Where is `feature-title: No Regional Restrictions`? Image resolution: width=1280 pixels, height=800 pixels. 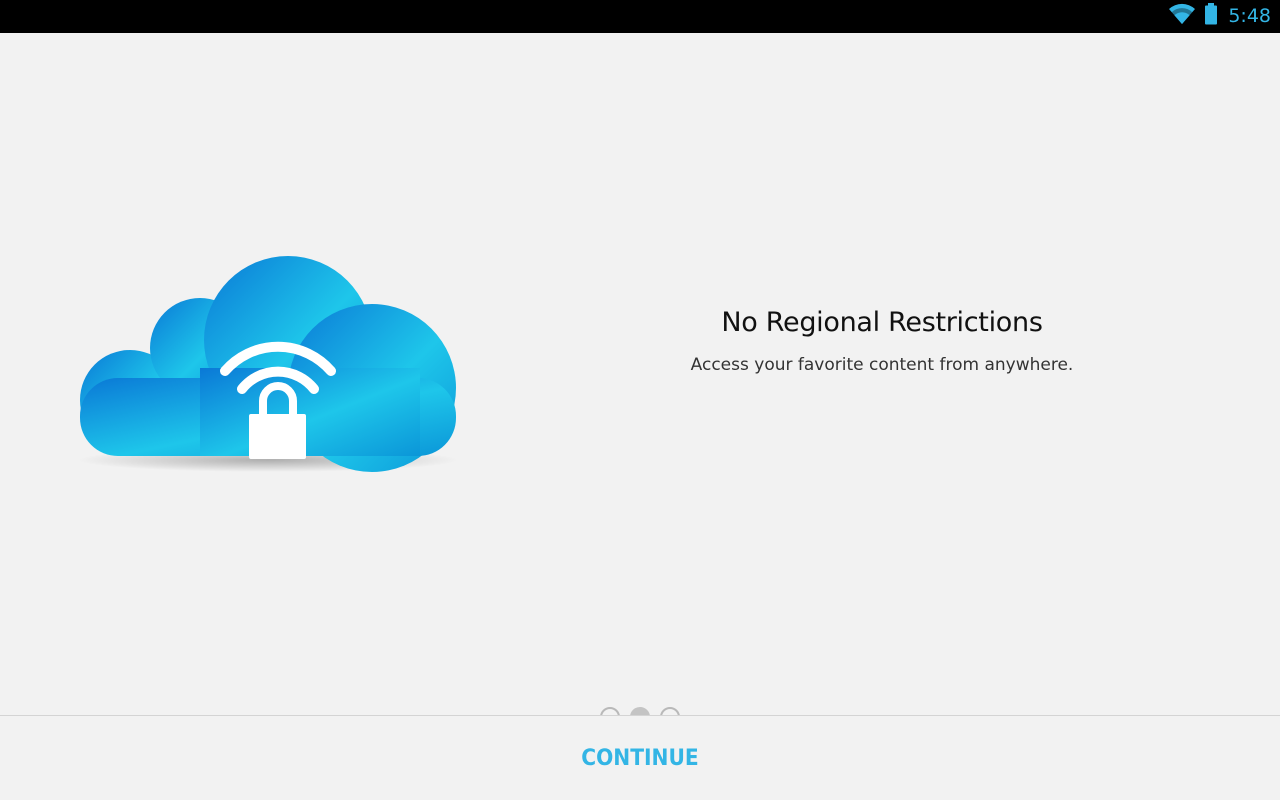
feature-title: No Regional Restrictions is located at coordinates (882, 322).